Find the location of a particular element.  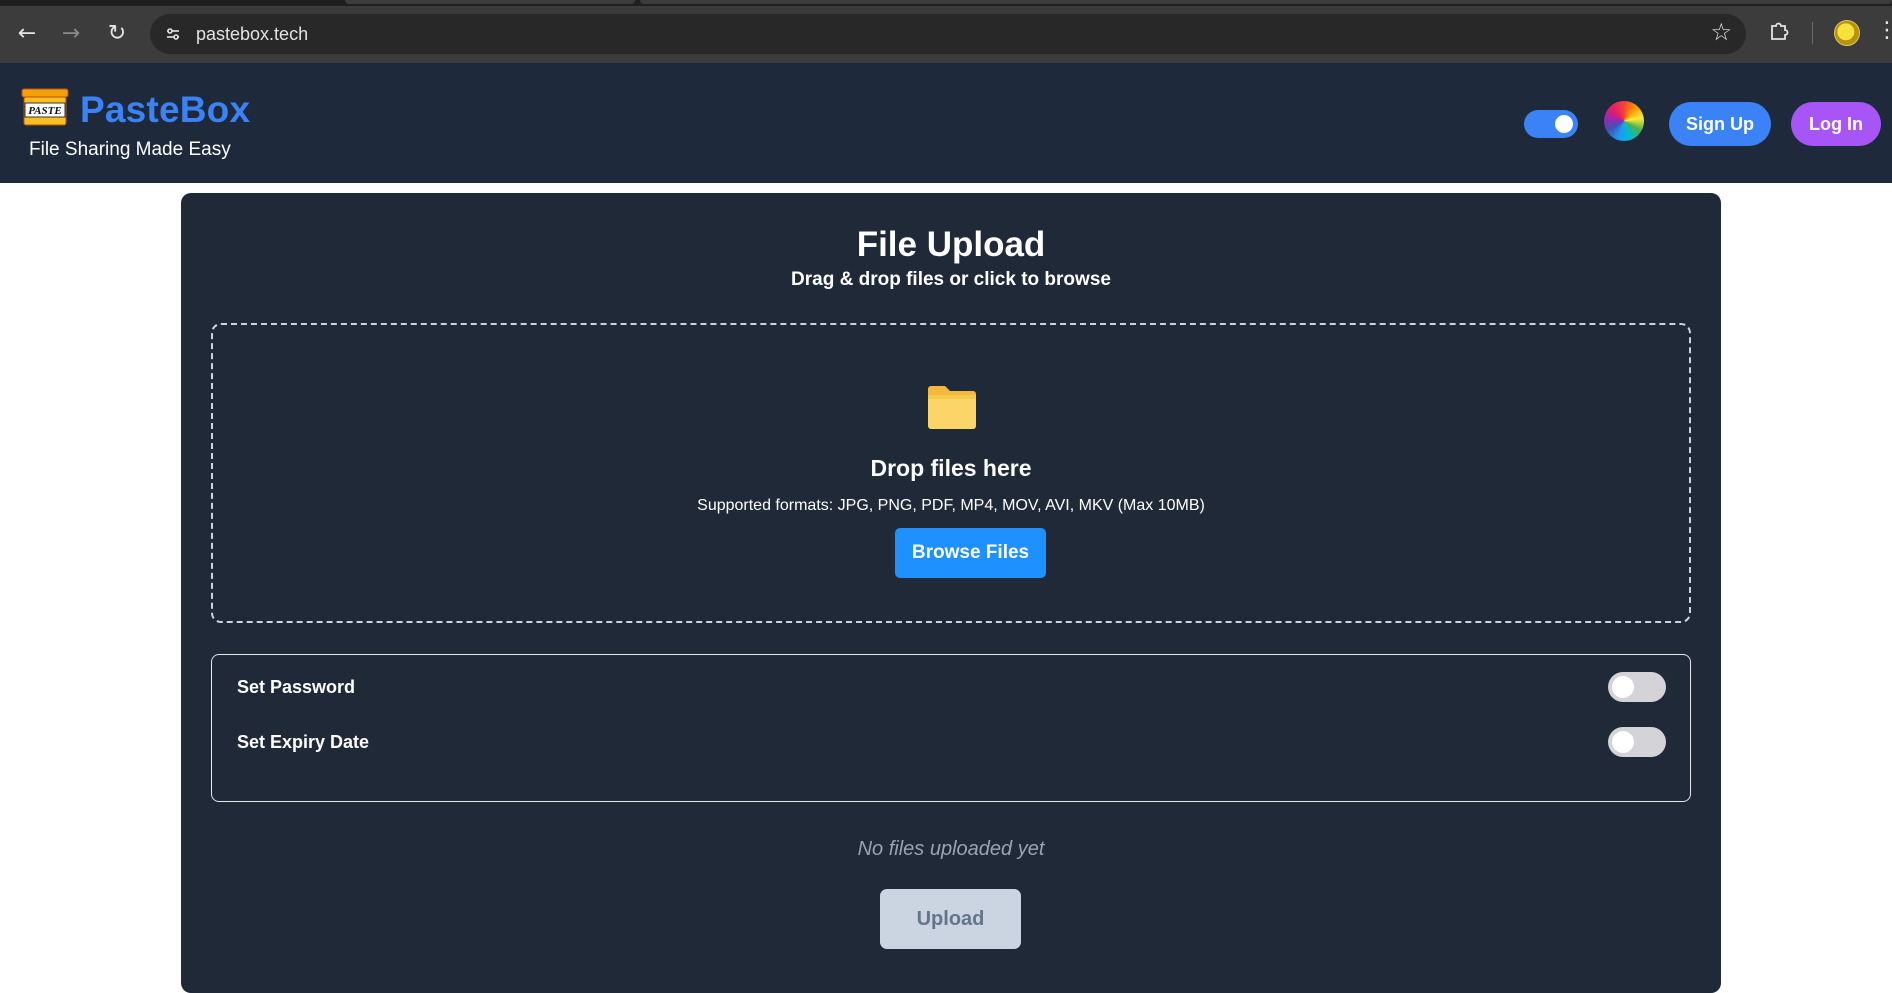

sign-up-button: Sign Up is located at coordinates (1720, 124).